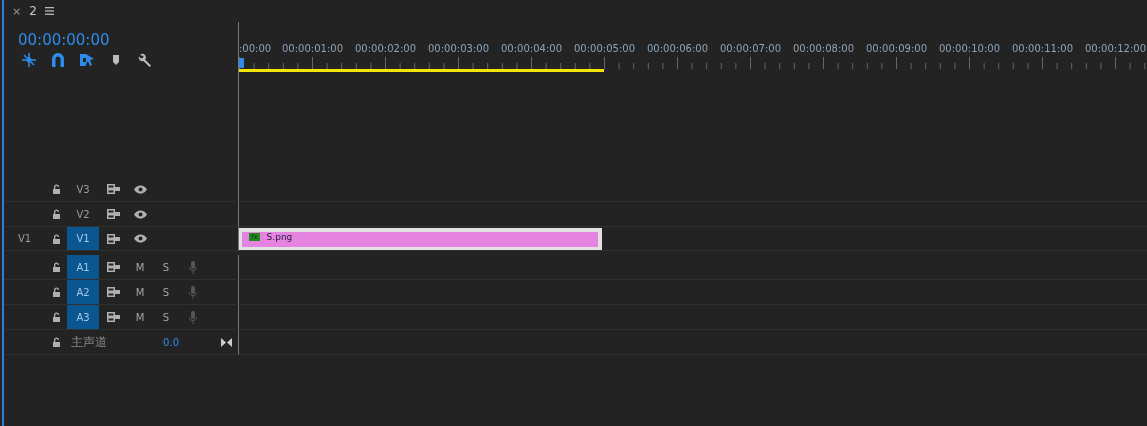  Describe the element at coordinates (145, 60) in the screenshot. I see `wrench-icon` at that location.